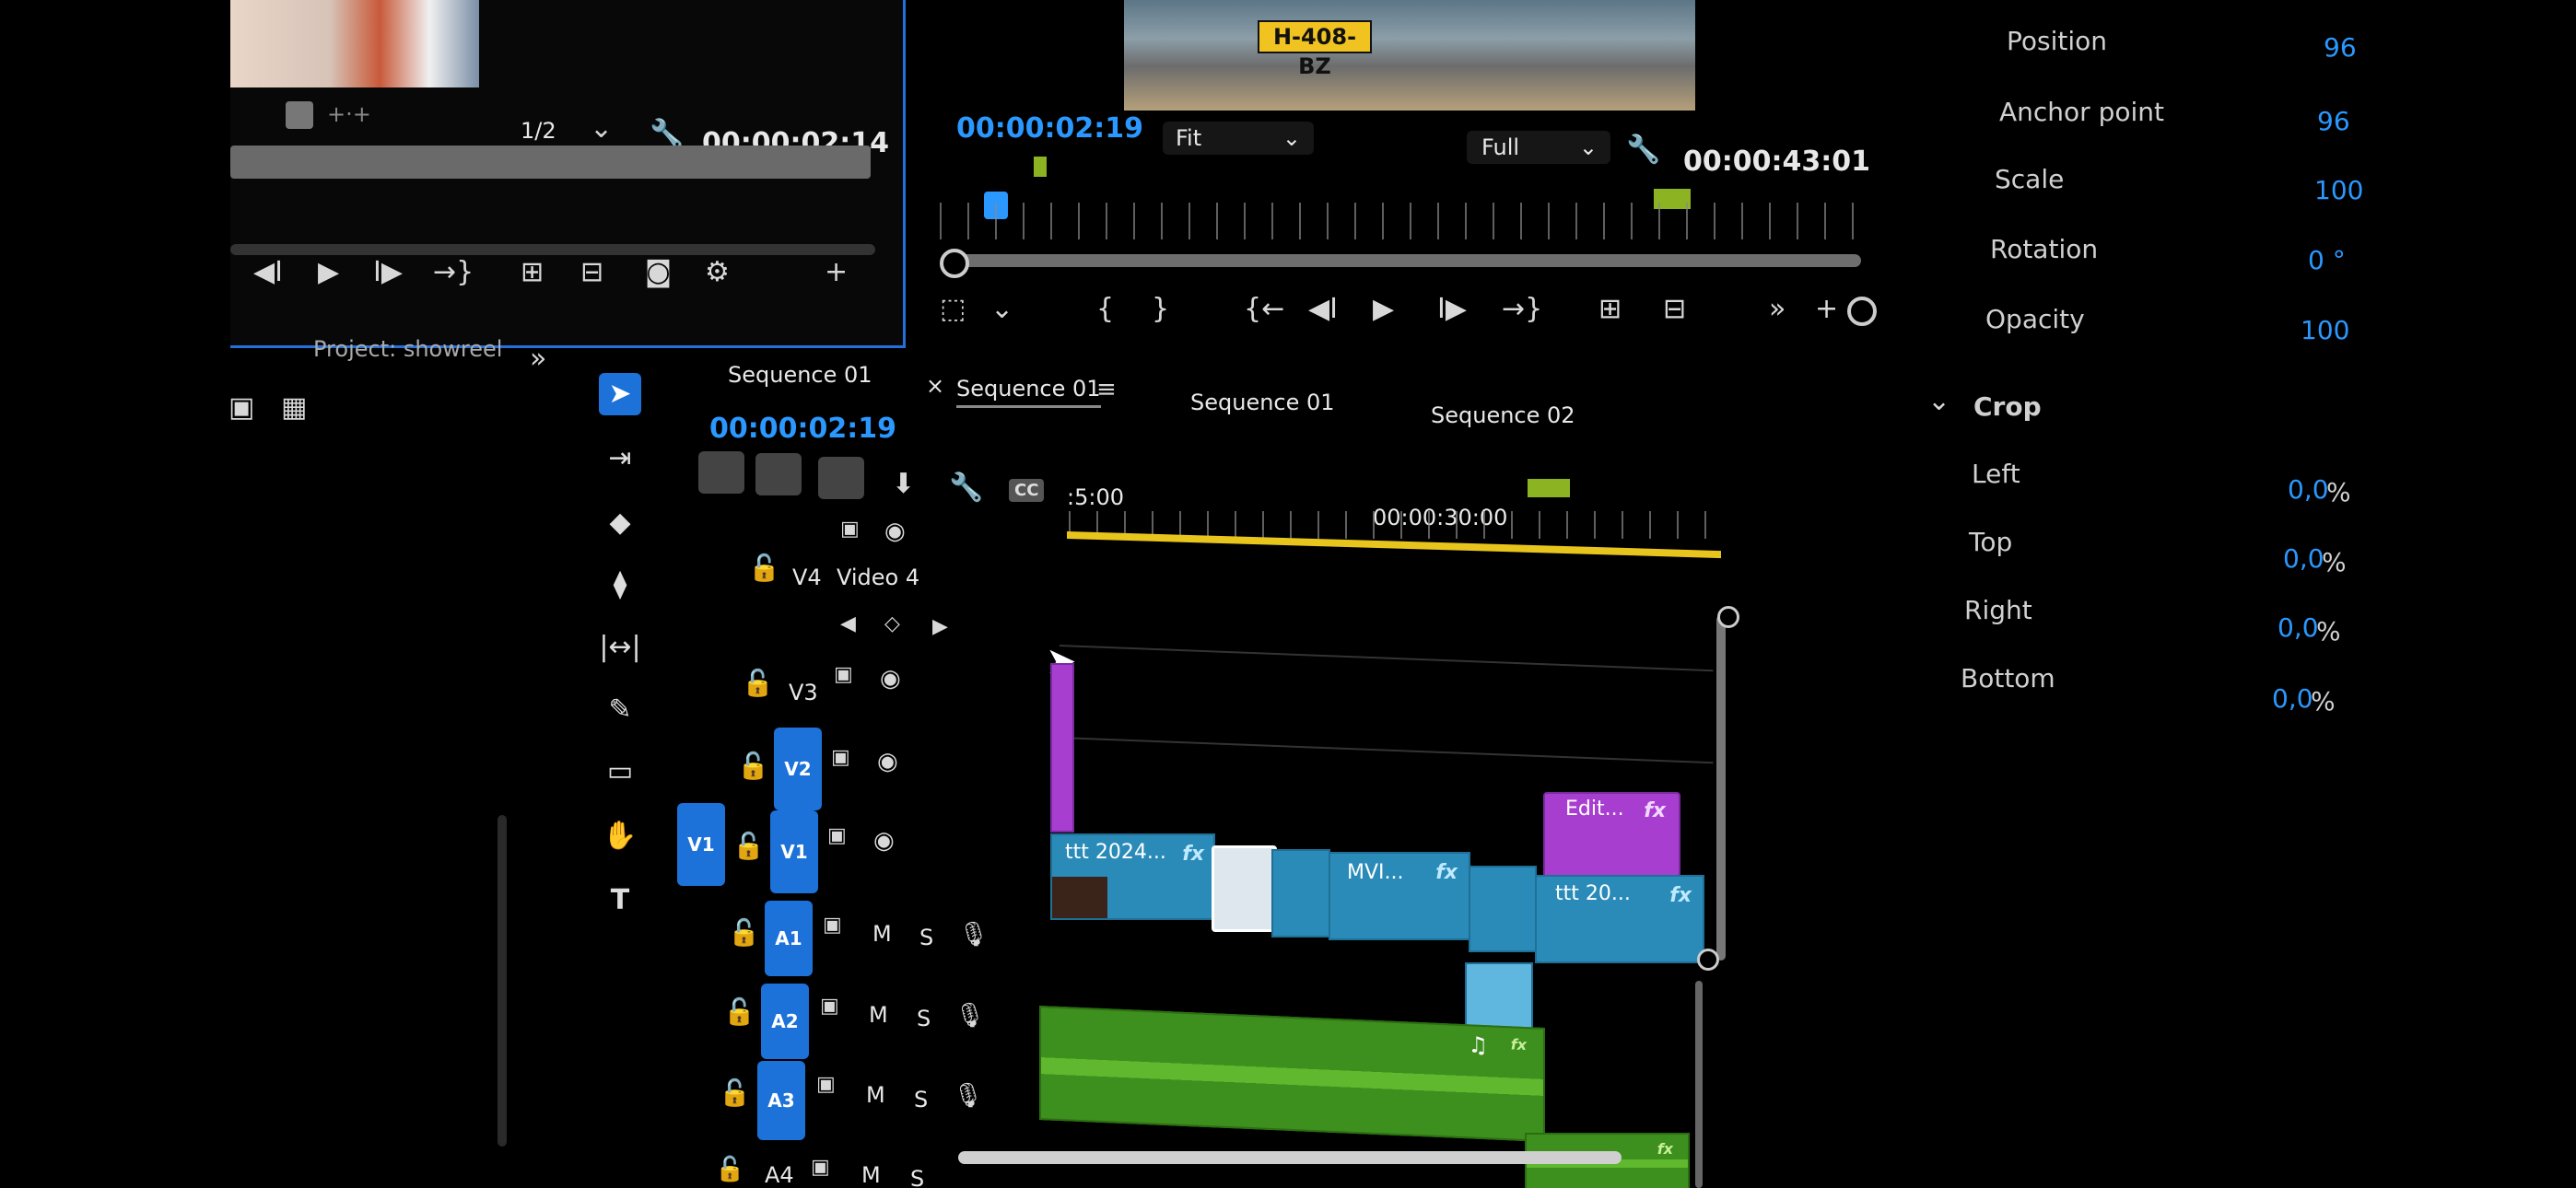 This screenshot has width=2576, height=1188. I want to click on a2-audio-clip: fx ♫, so click(1292, 1074).